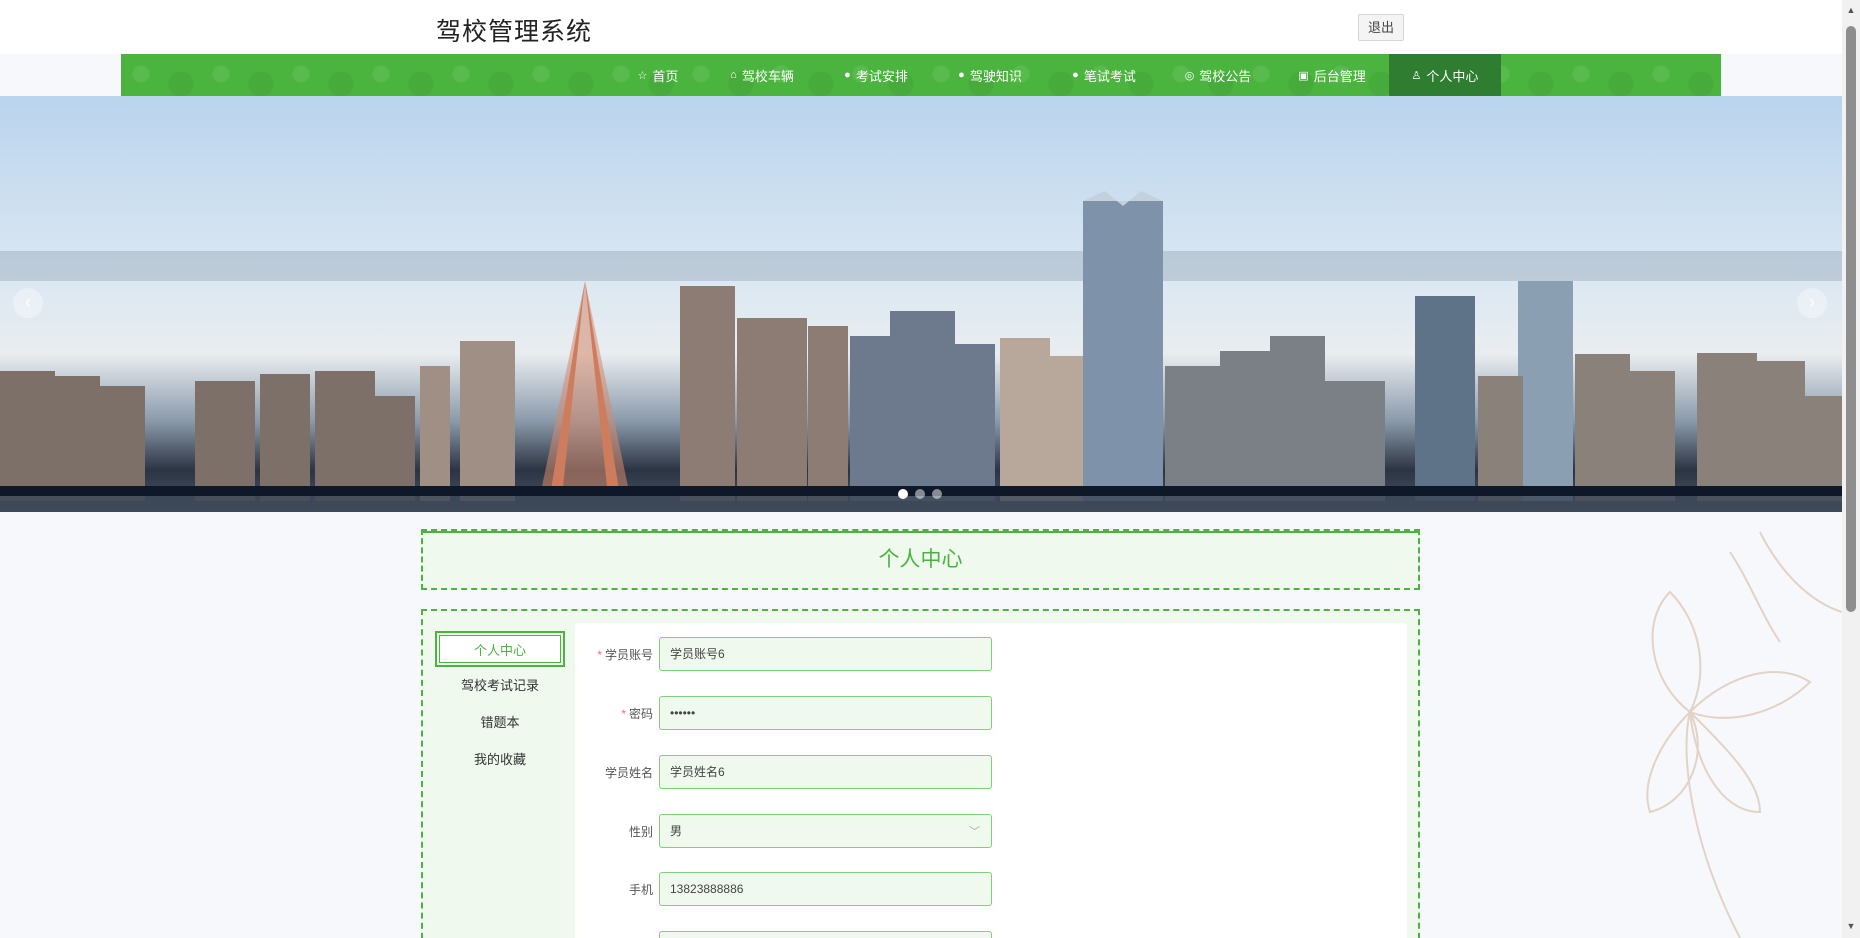  Describe the element at coordinates (500, 723) in the screenshot. I see `side-item-wrong-questions: 错题本` at that location.